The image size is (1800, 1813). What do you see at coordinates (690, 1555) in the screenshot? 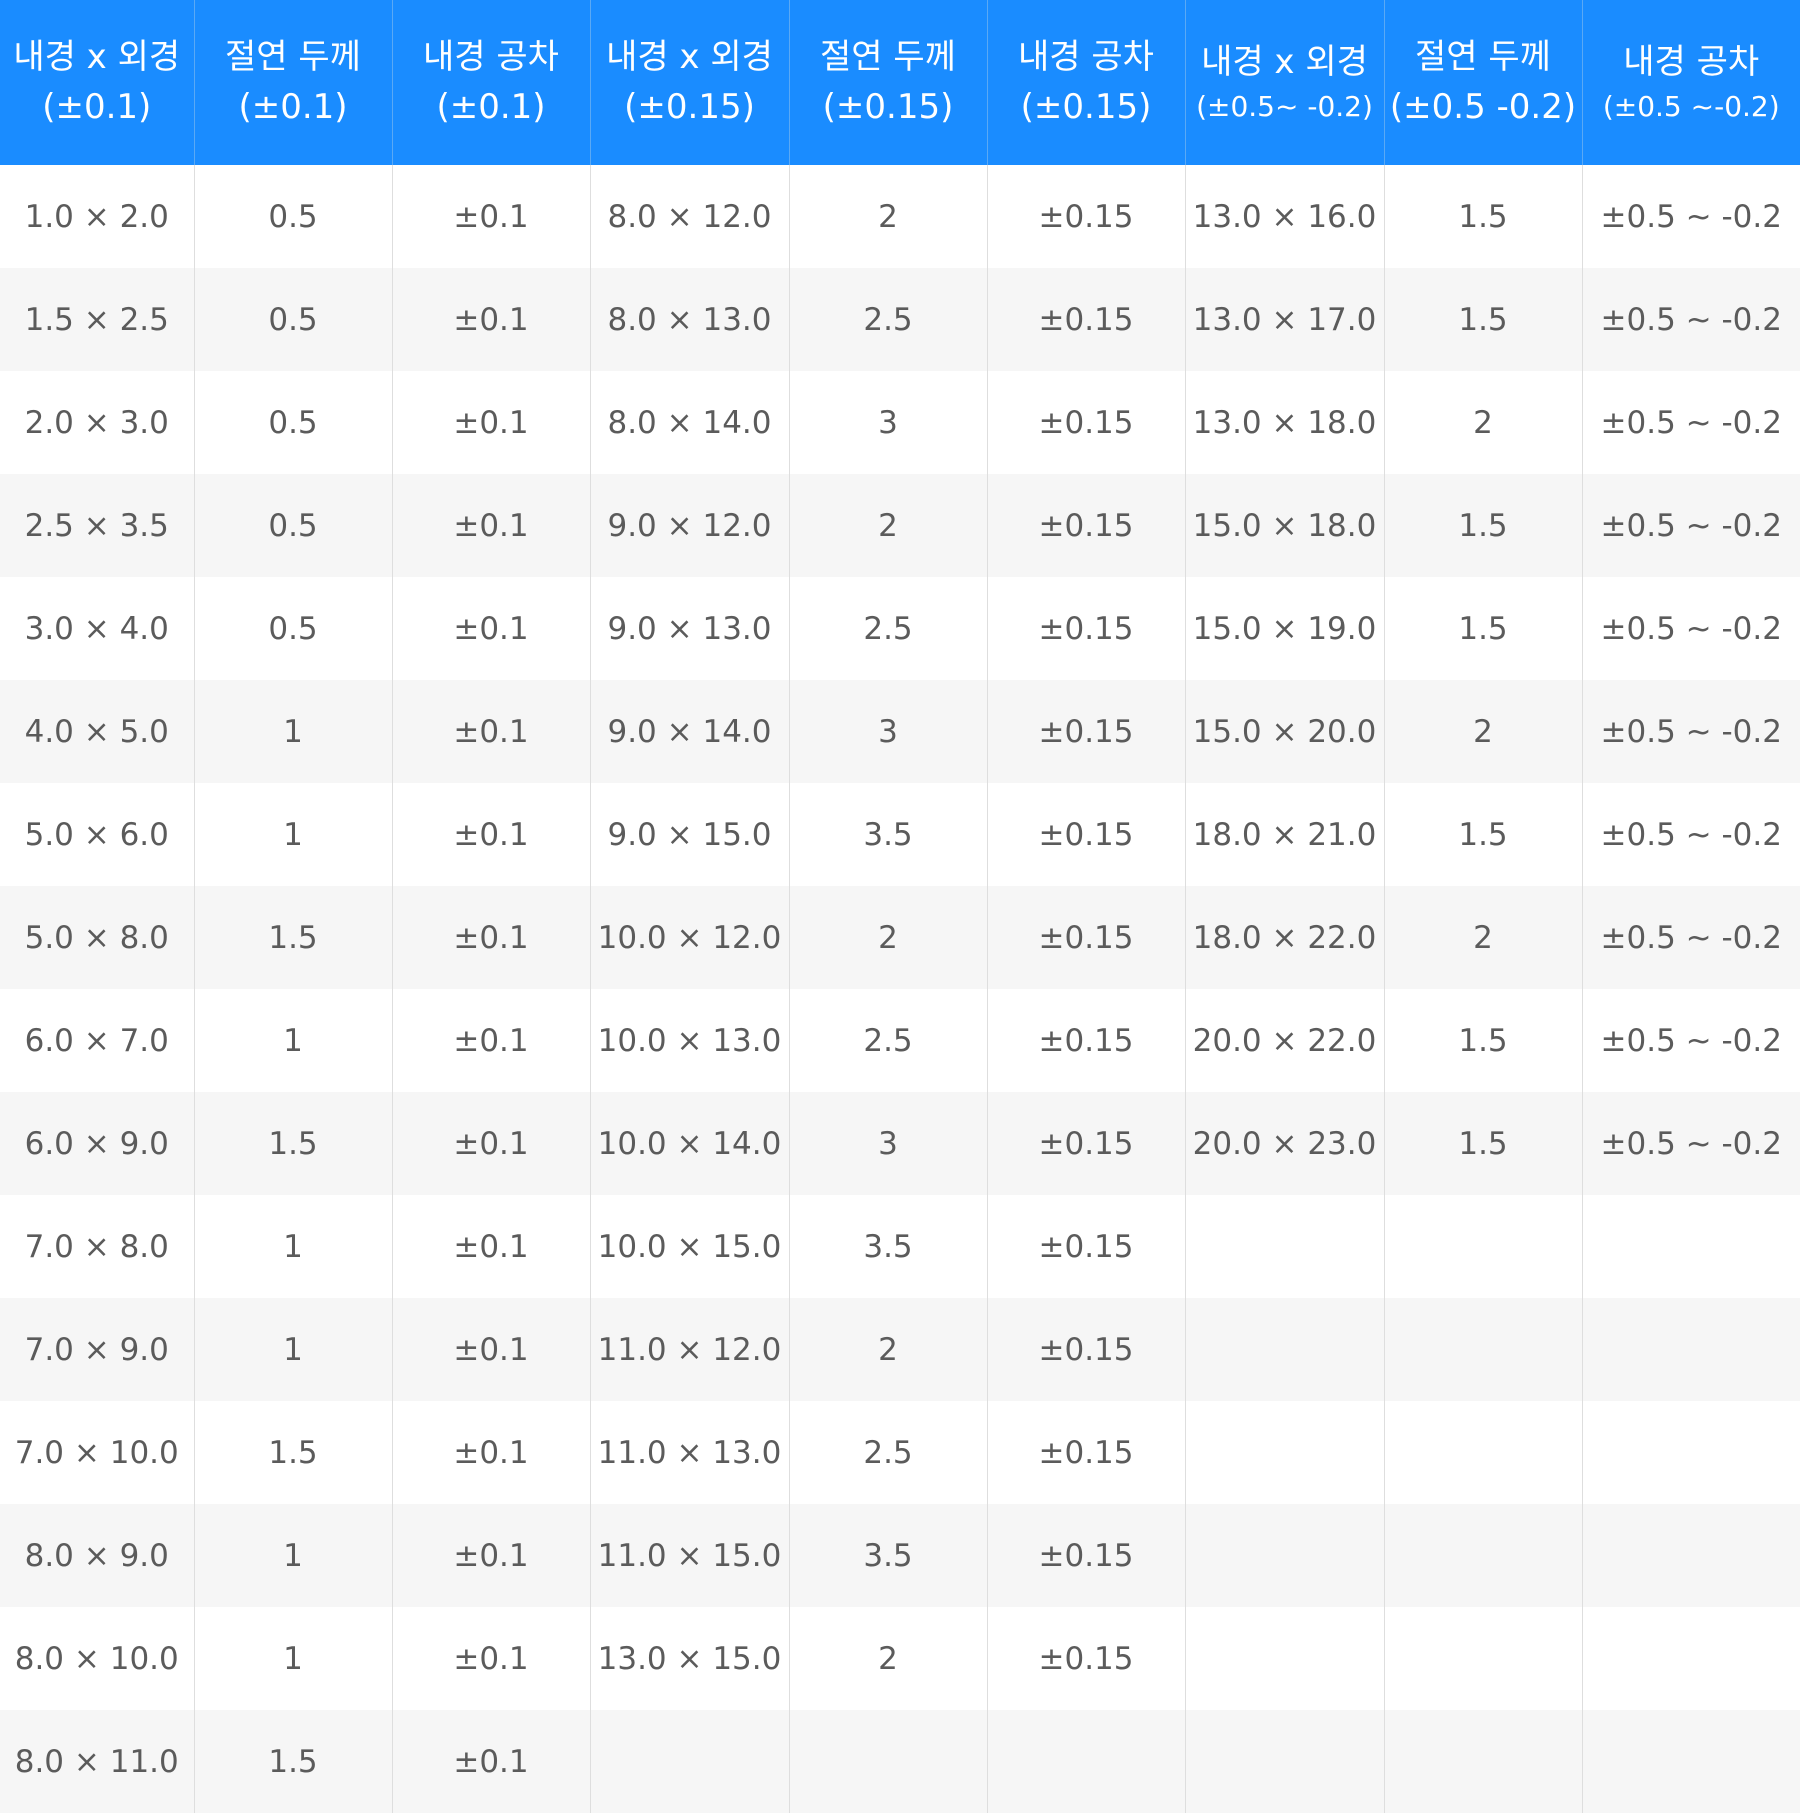
I see `table-cell: 11.0 × 15.0` at bounding box center [690, 1555].